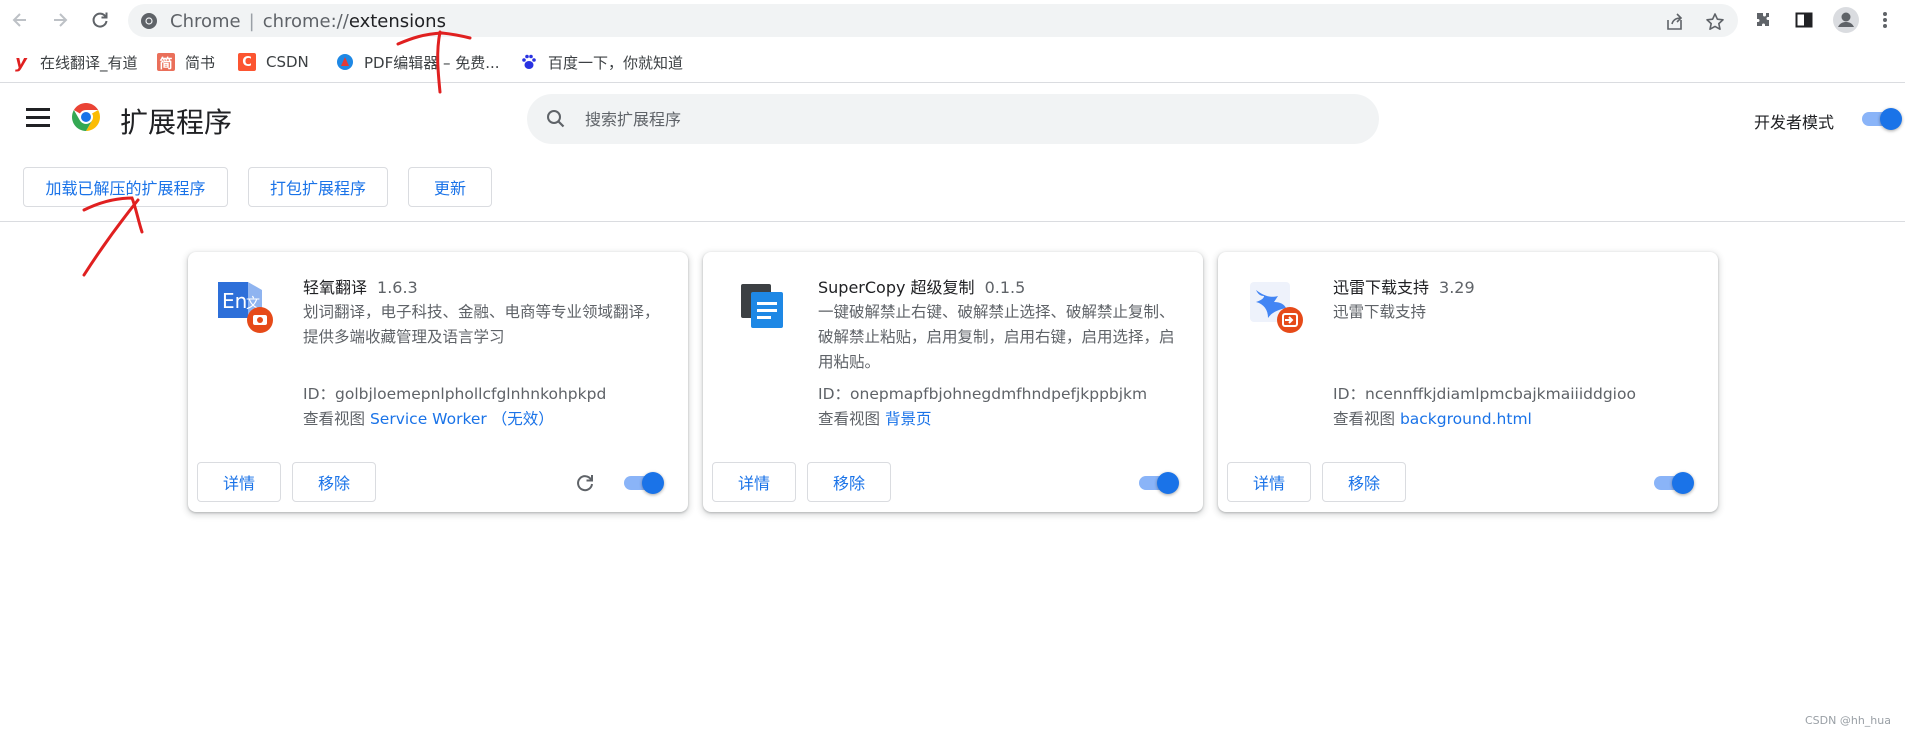 This screenshot has width=1905, height=733. I want to click on developer-mode-label: 开发者模式, so click(1794, 122).